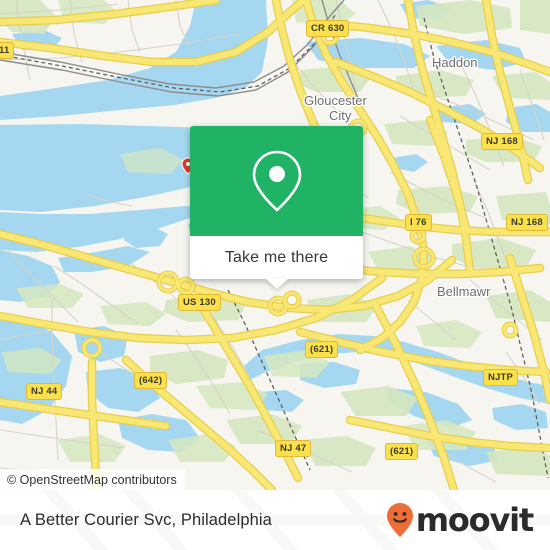 This screenshot has height=550, width=550. I want to click on take-me-there-callout: Take me there, so click(276, 207).